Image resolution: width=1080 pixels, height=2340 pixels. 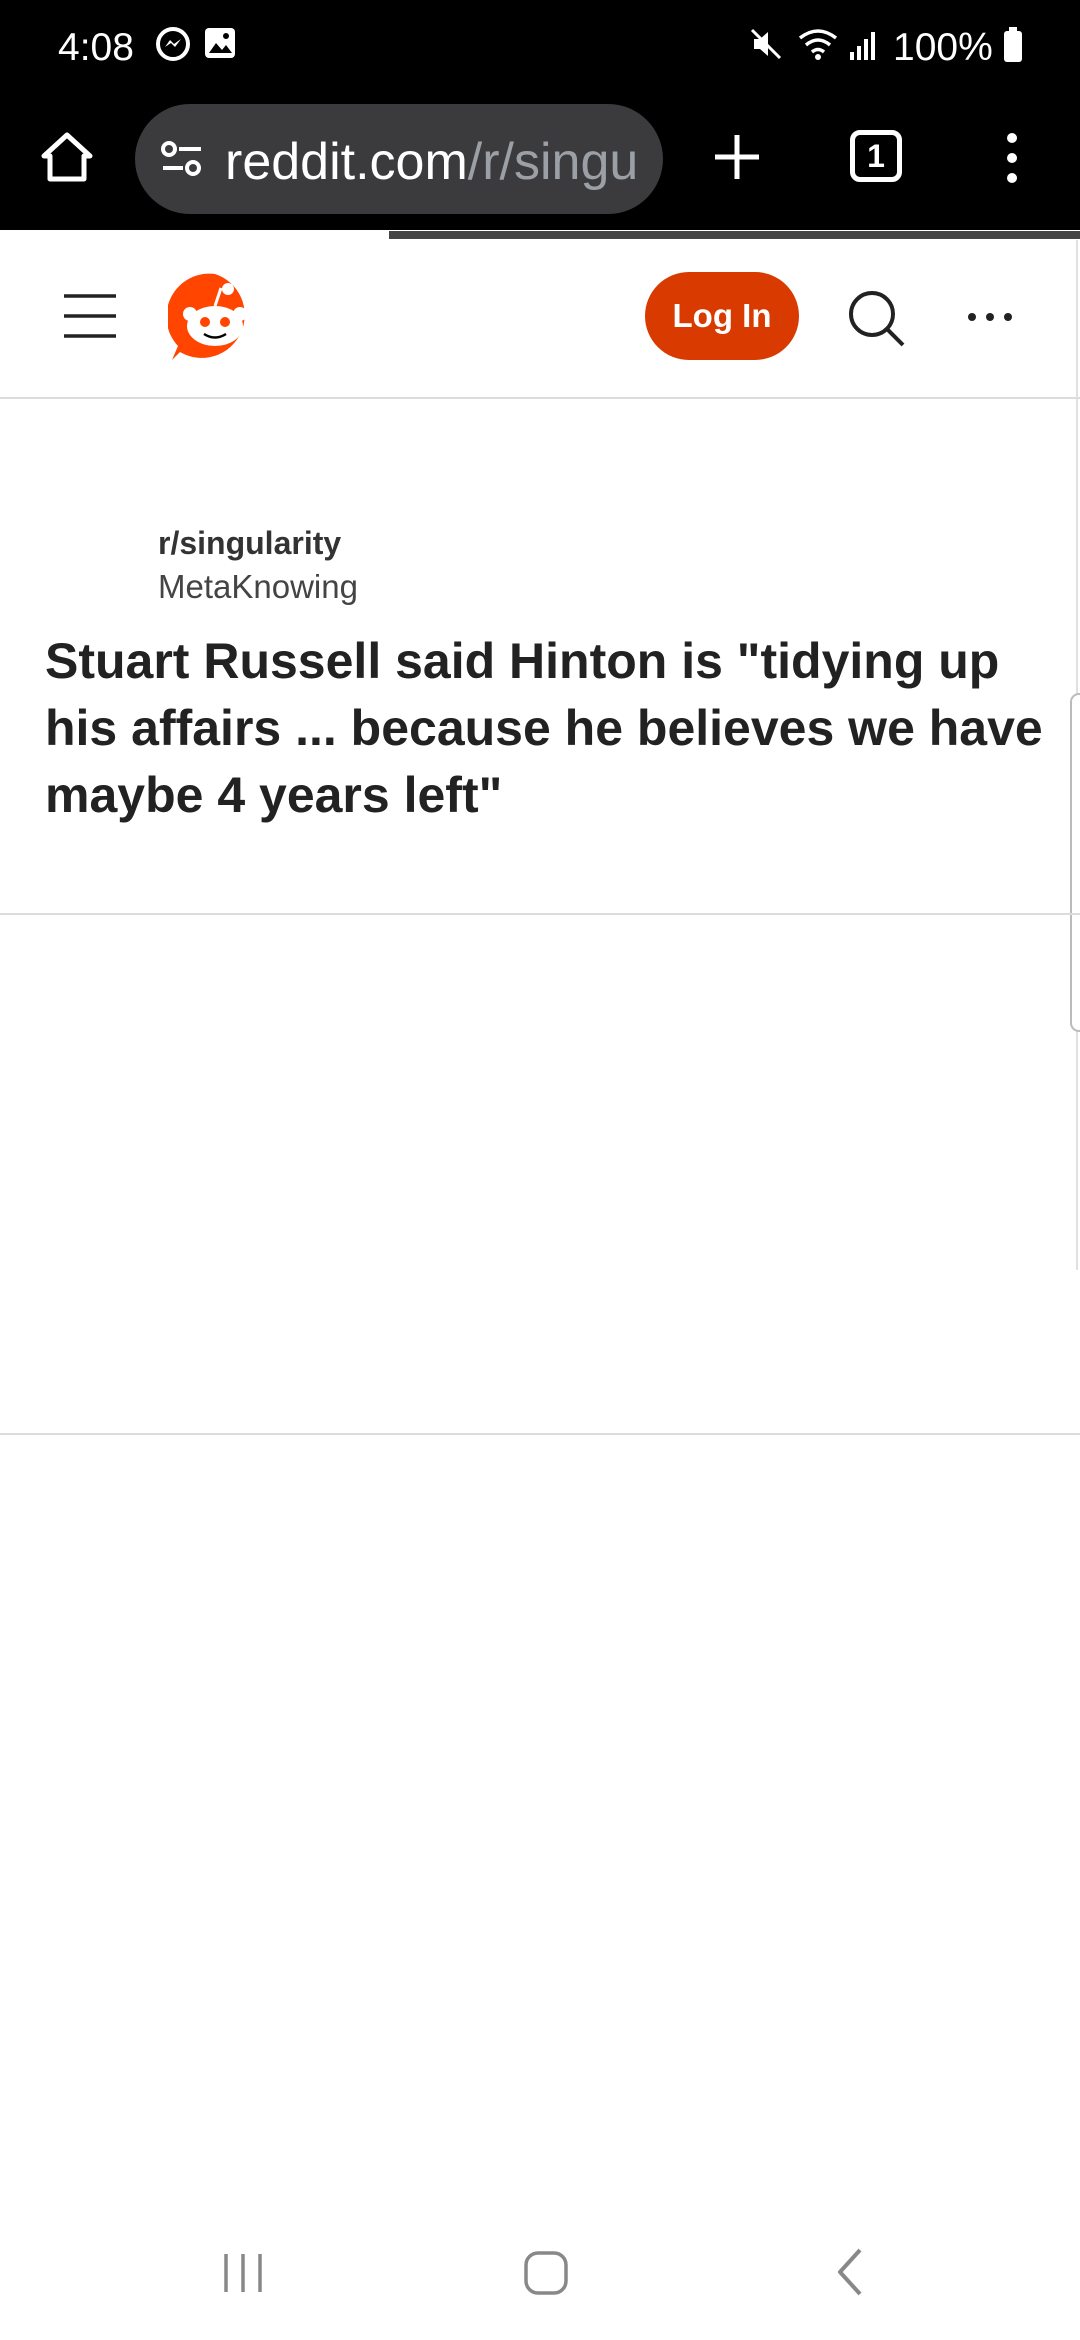 I want to click on gallery-icon, so click(x=220, y=45).